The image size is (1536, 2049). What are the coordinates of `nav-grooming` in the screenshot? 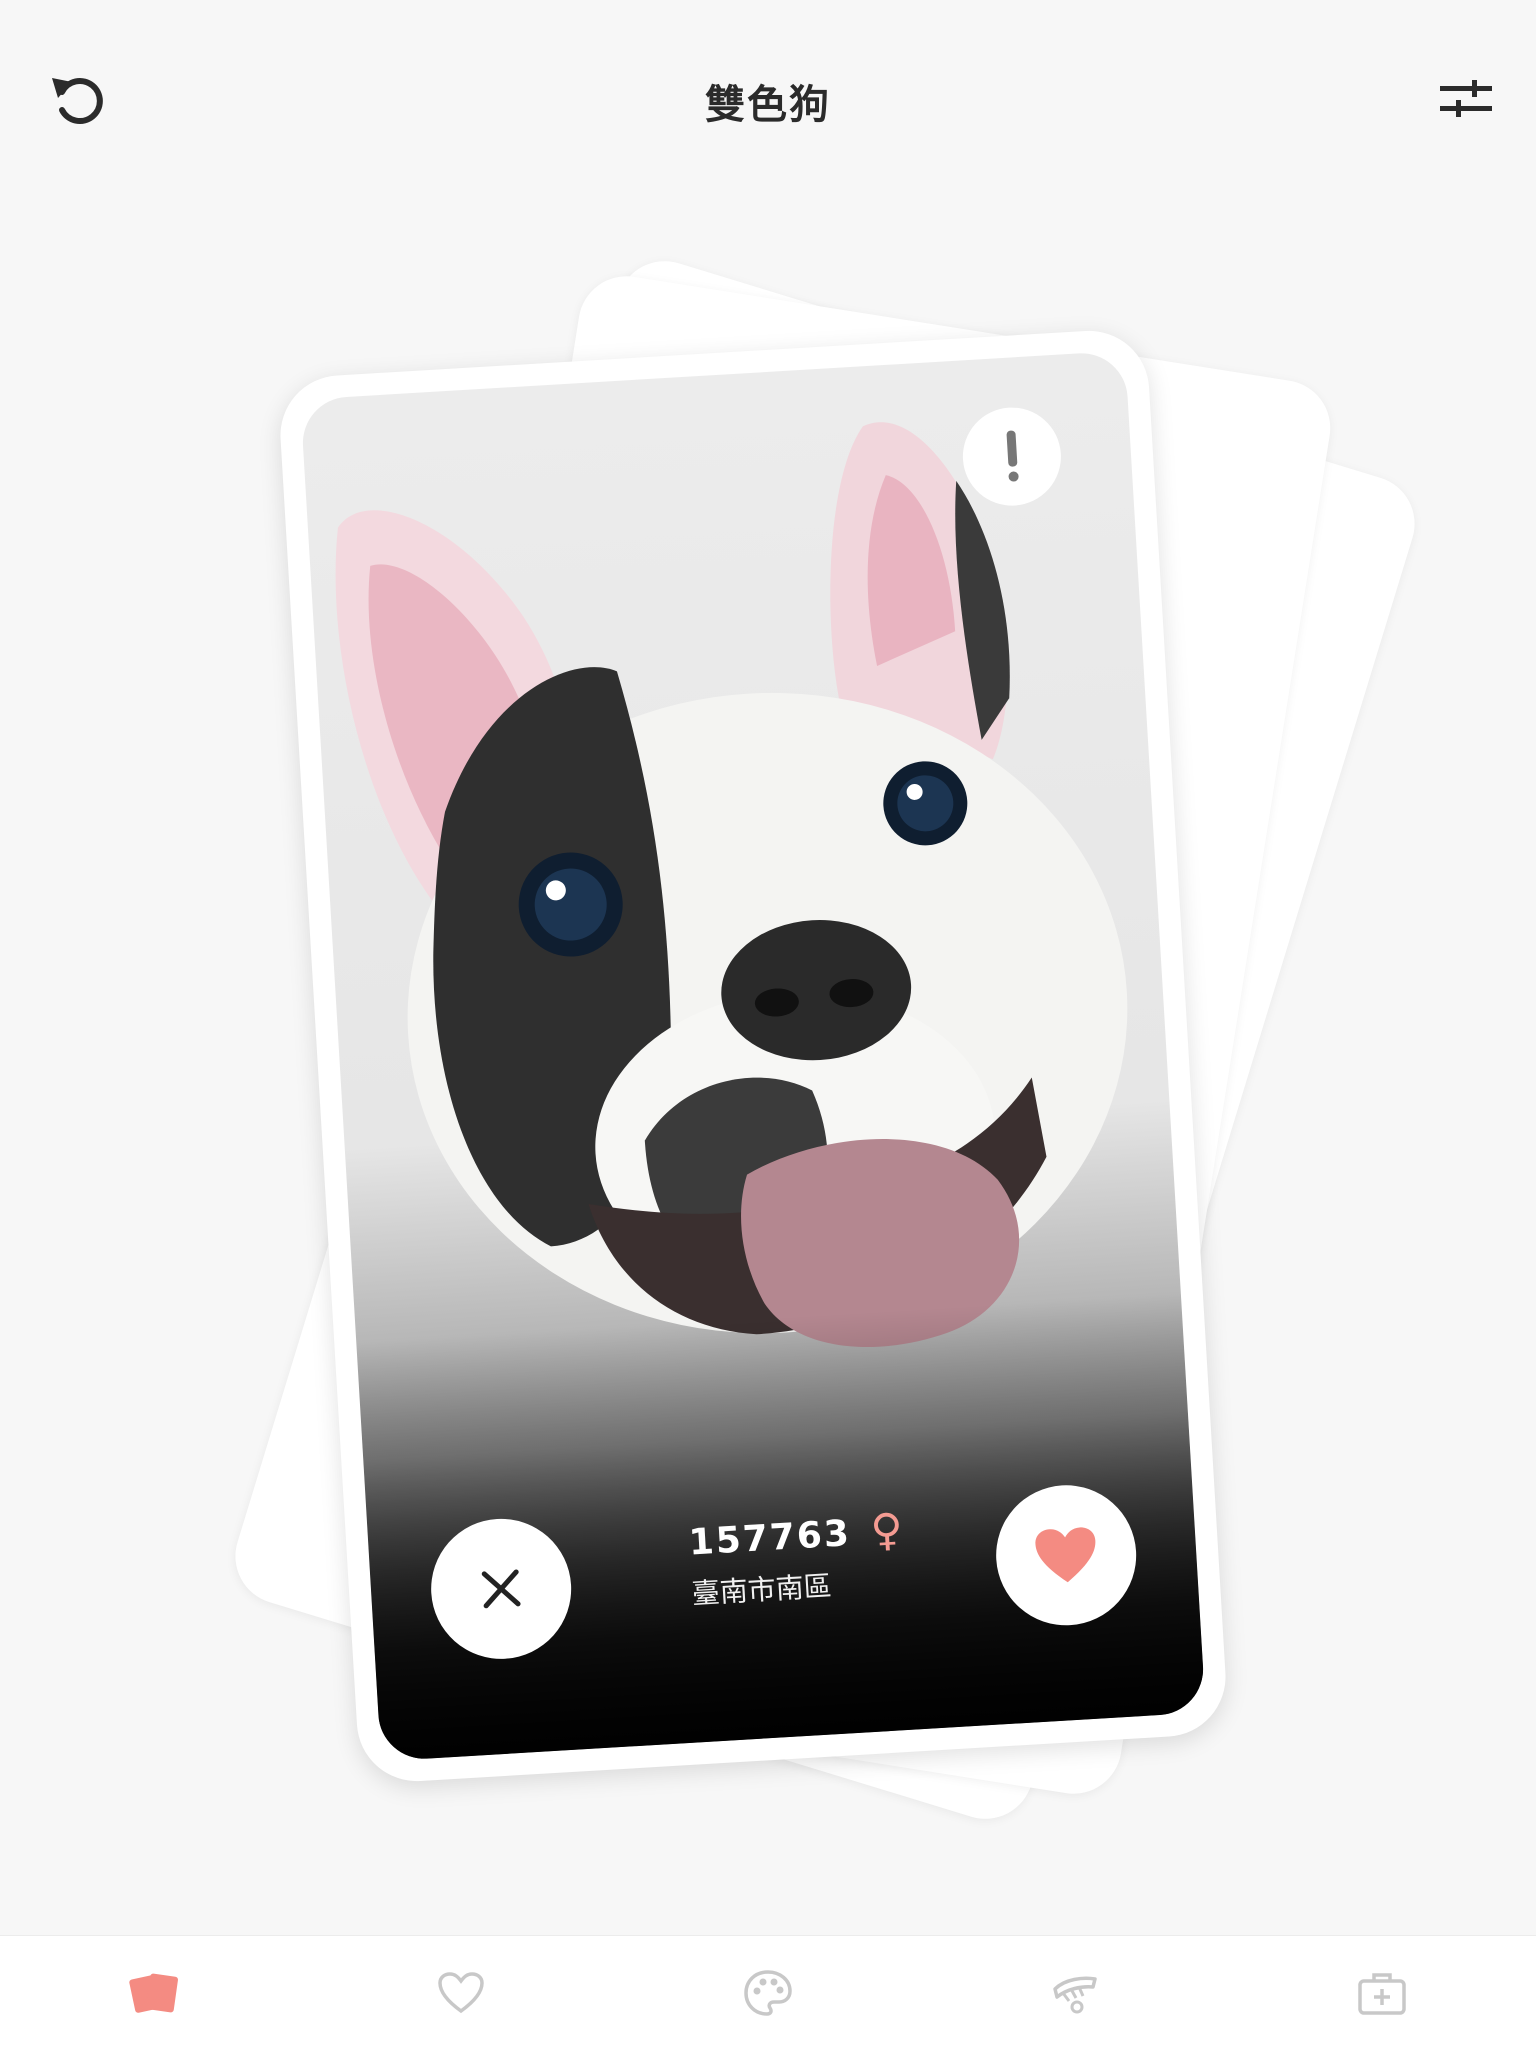 It's located at (1075, 1993).